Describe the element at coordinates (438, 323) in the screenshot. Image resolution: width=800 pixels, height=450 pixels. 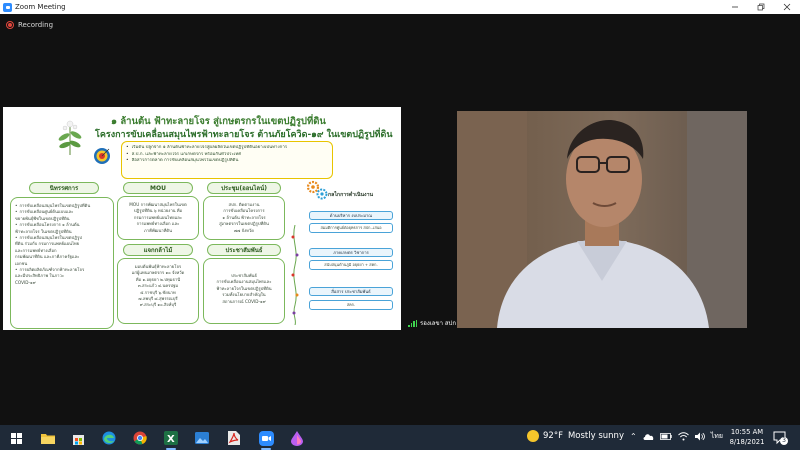
I see `participant-name: รองเลขา สปก` at that location.